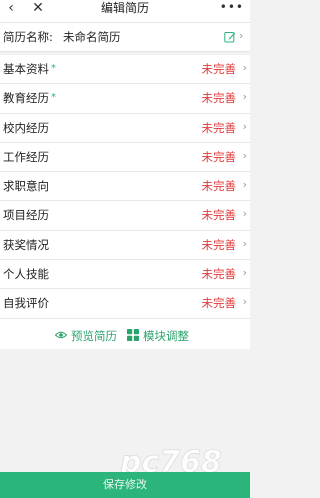 Image resolution: width=320 pixels, height=498 pixels. Describe the element at coordinates (125, 99) in the screenshot. I see `section-row: 教育经历 * 未完善 ›` at that location.